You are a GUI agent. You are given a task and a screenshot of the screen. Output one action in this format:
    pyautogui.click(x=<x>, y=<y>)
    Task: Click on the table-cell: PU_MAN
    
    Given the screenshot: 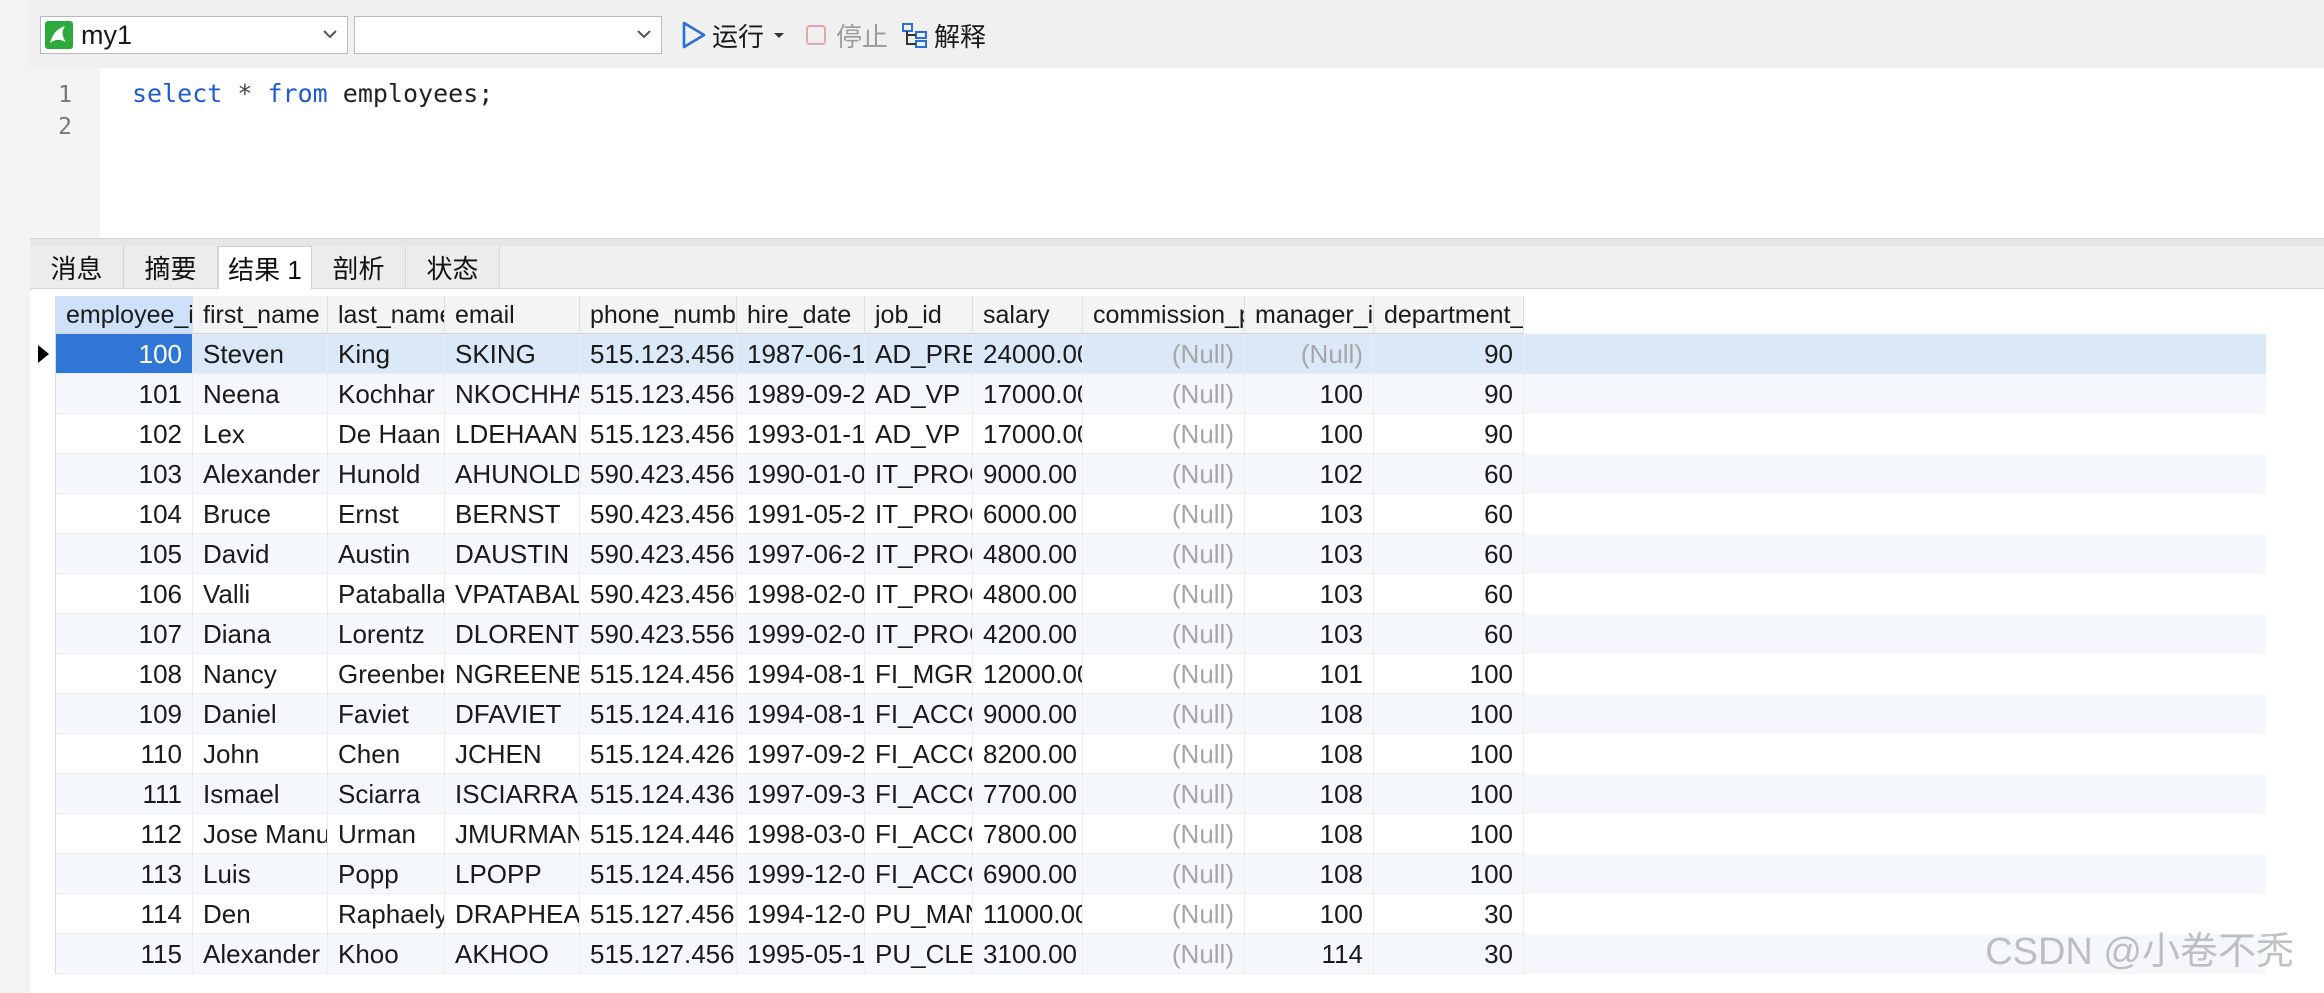 What is the action you would take?
    pyautogui.click(x=919, y=914)
    